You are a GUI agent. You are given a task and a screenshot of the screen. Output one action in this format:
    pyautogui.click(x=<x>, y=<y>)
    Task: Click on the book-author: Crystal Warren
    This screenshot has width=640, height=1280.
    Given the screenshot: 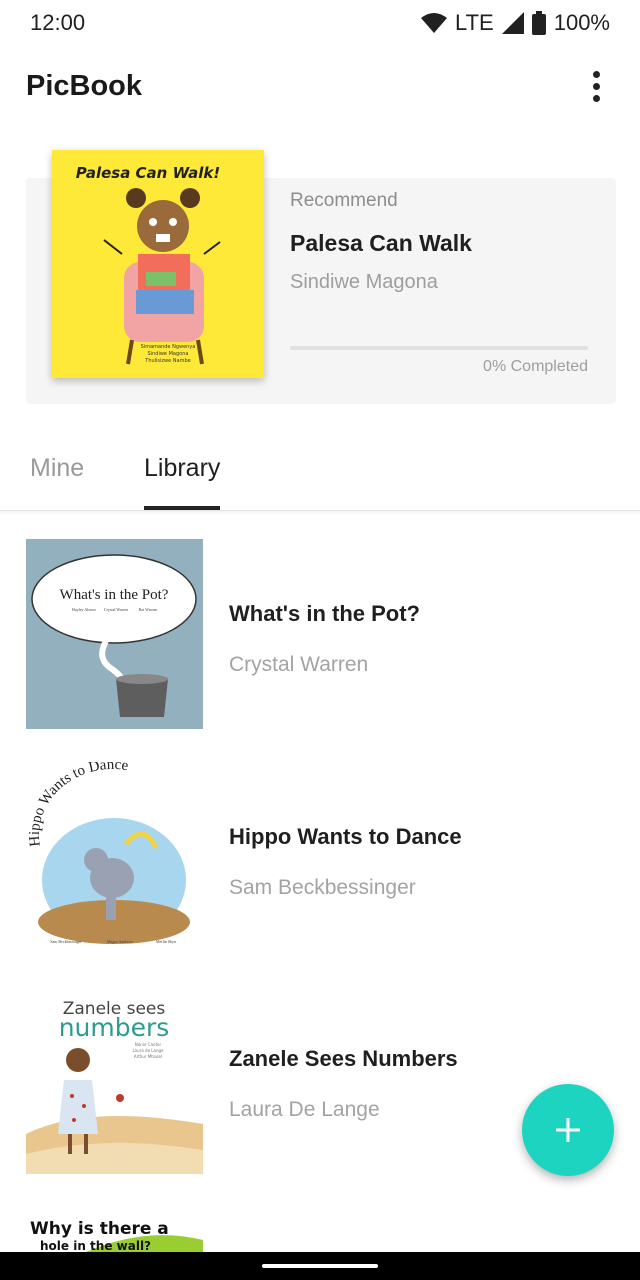 What is the action you would take?
    pyautogui.click(x=299, y=664)
    